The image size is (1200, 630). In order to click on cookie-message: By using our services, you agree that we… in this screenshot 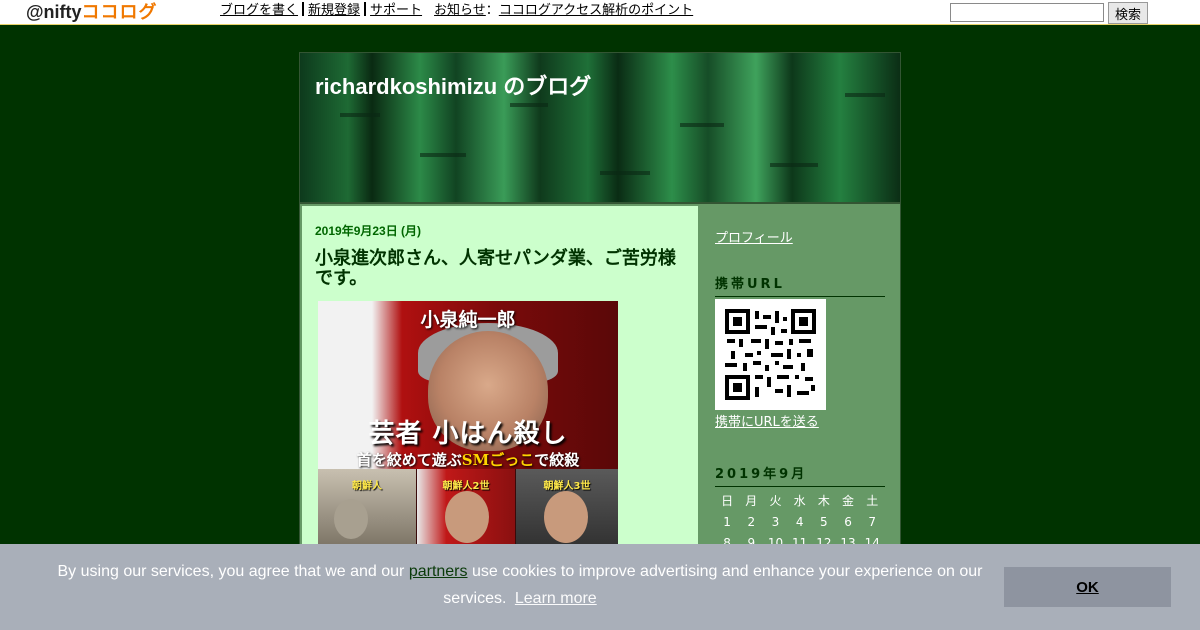, I will do `click(520, 585)`.